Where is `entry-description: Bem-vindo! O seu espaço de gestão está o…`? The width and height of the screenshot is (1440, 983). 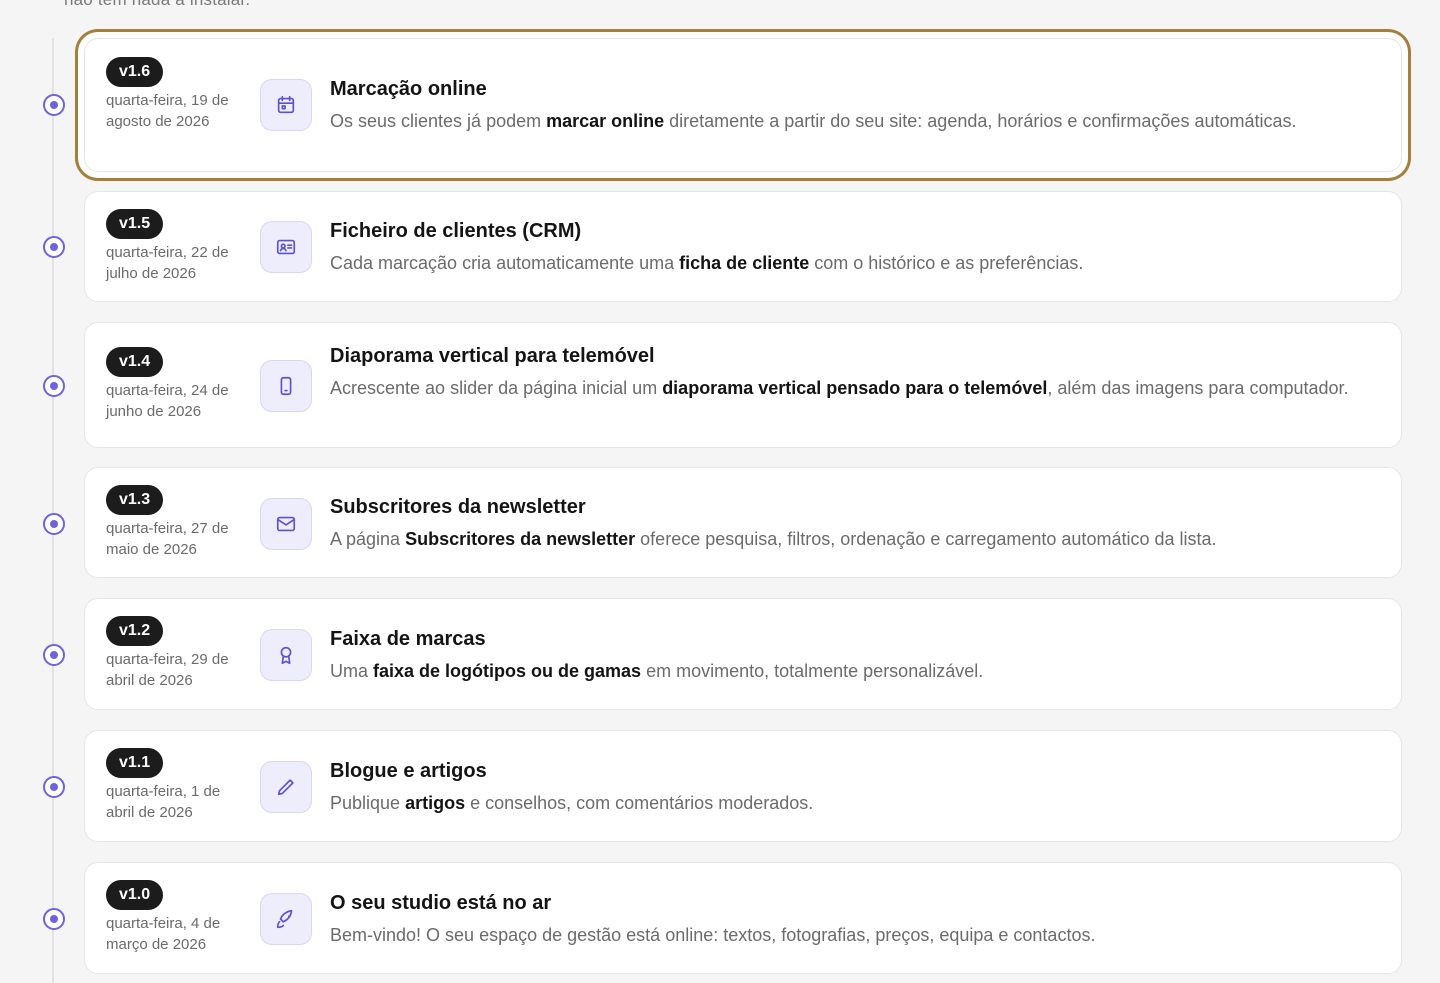
entry-description: Bem-vindo! O seu espaço de gestão está o… is located at coordinates (713, 935).